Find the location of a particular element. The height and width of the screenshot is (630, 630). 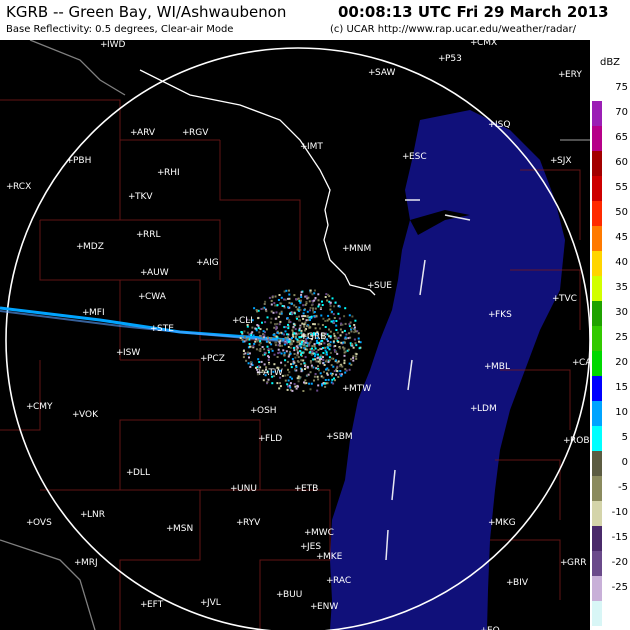

city-marker: + RGV is located at coordinates (195, 133).